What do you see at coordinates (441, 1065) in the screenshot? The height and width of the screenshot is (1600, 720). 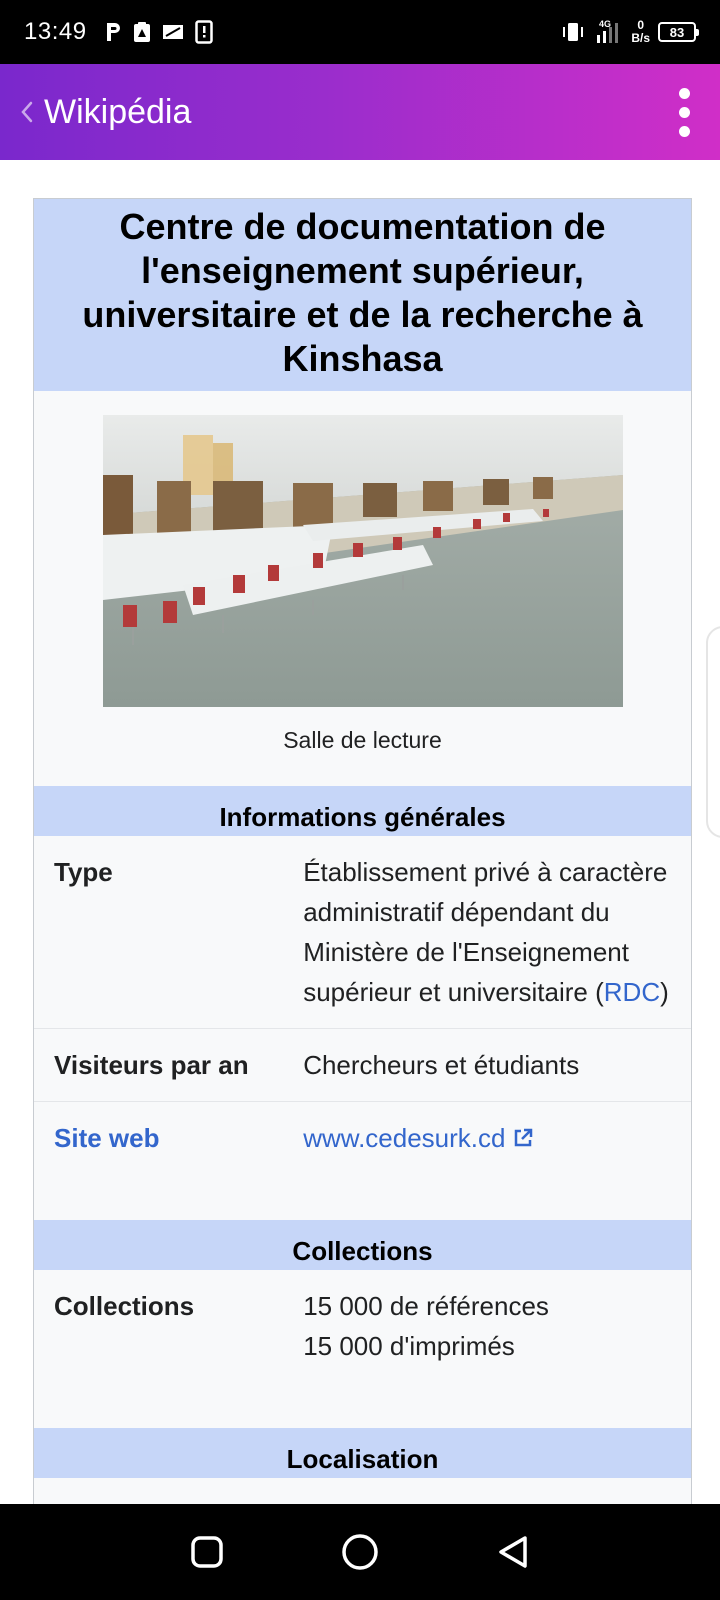 I see `row-value-visitors: Chercheurs et étudiants` at bounding box center [441, 1065].